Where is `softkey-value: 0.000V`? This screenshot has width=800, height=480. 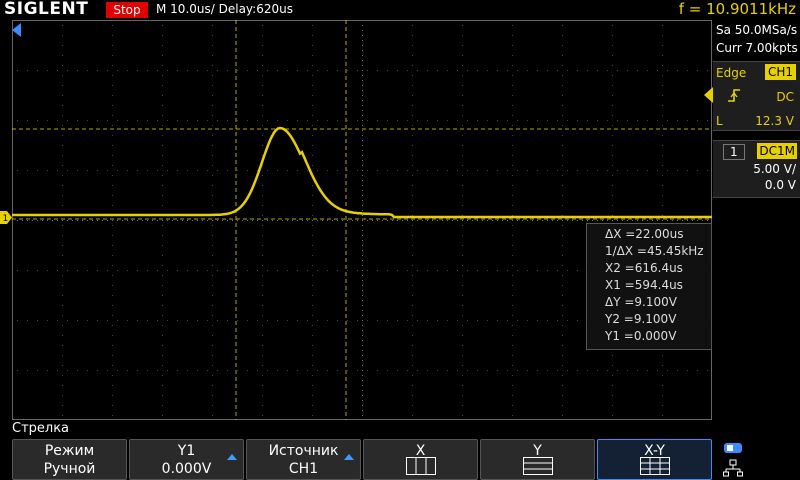 softkey-value: 0.000V is located at coordinates (186, 469).